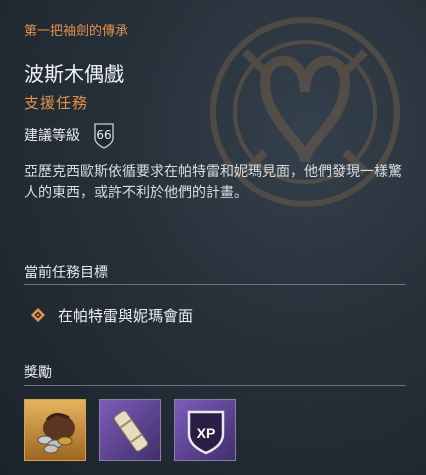 This screenshot has height=475, width=426. I want to click on rewards-divider, so click(215, 385).